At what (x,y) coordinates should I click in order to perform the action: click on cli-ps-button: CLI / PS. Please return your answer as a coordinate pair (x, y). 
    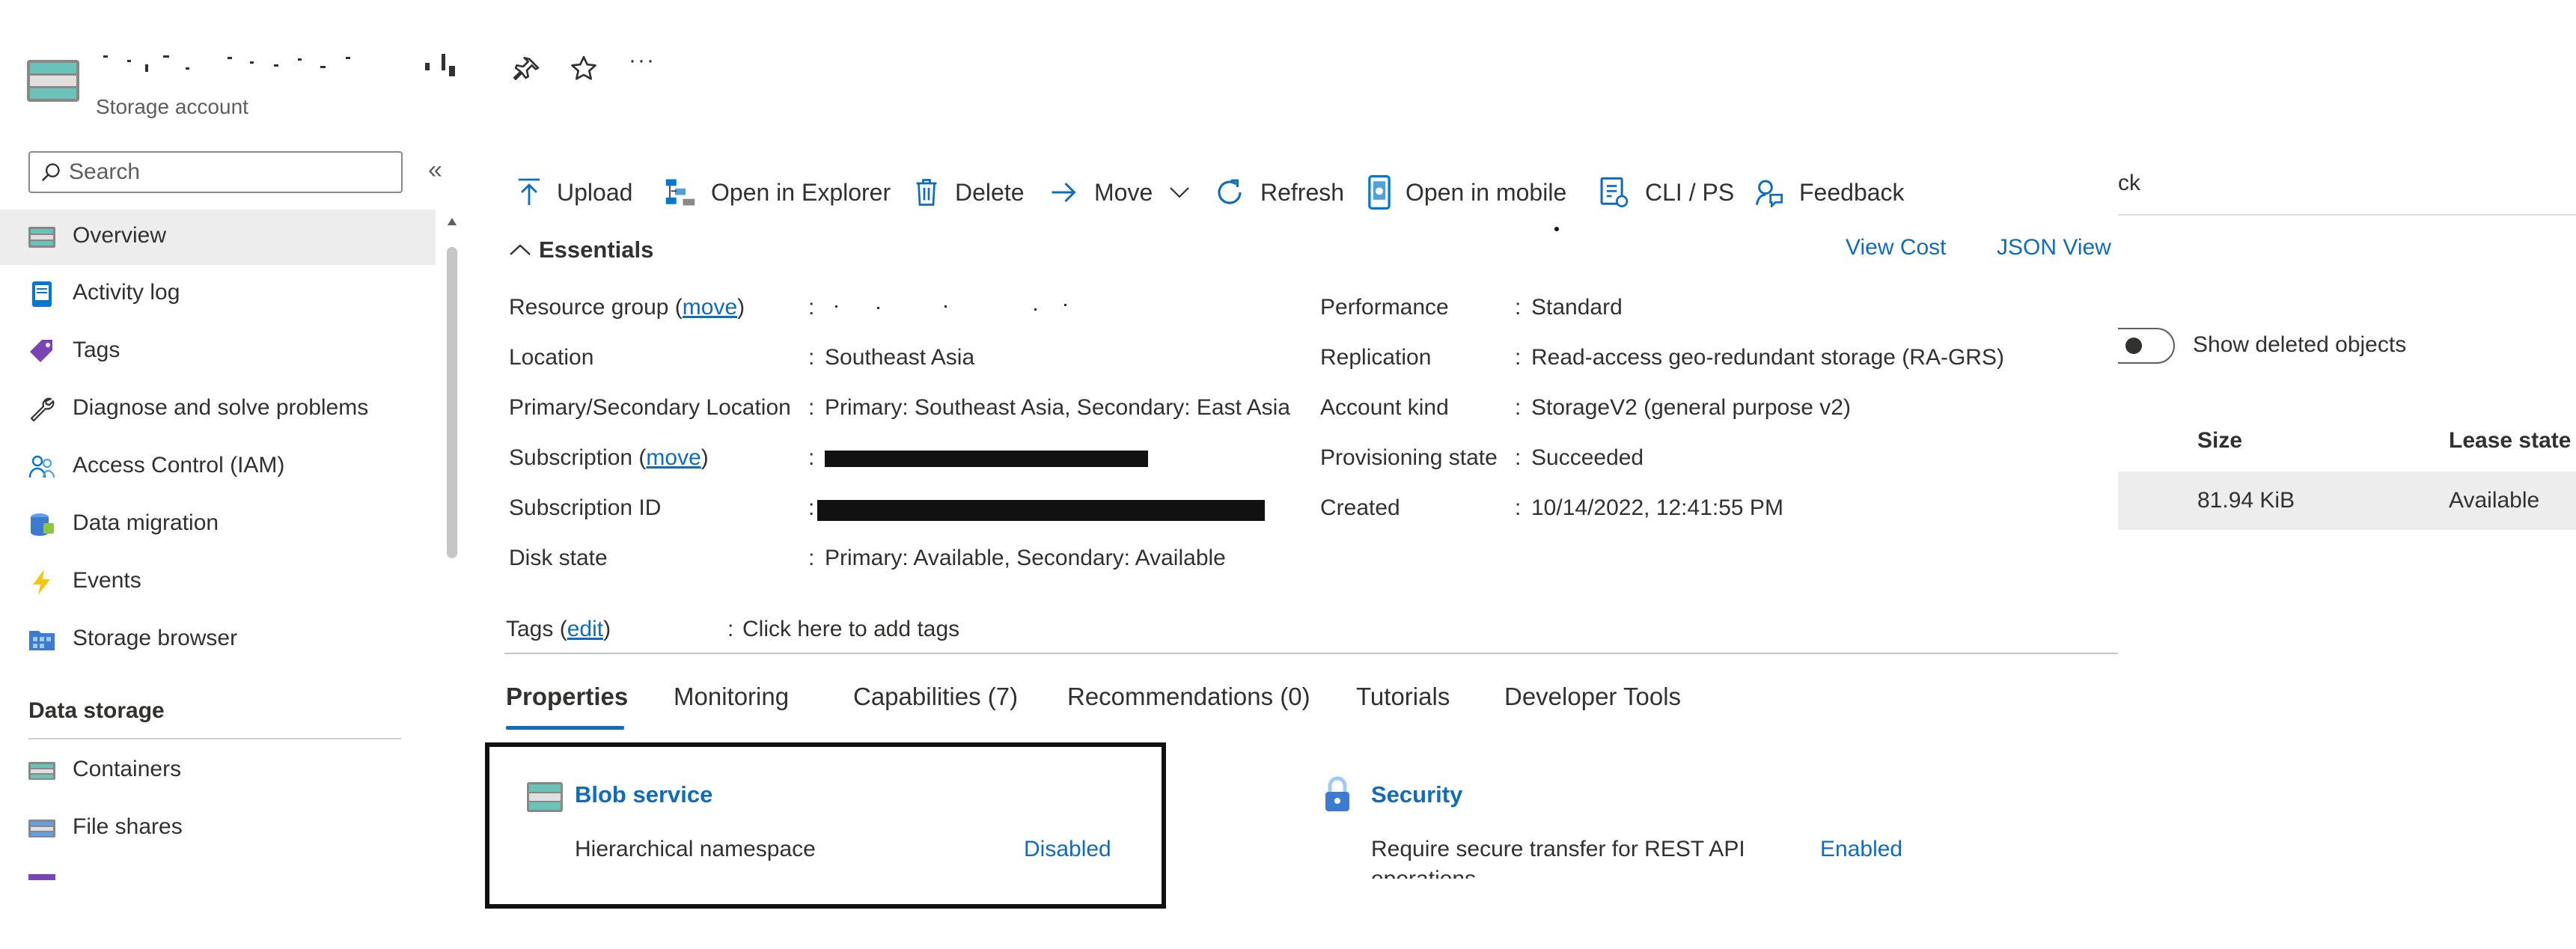
    Looking at the image, I should click on (1666, 192).